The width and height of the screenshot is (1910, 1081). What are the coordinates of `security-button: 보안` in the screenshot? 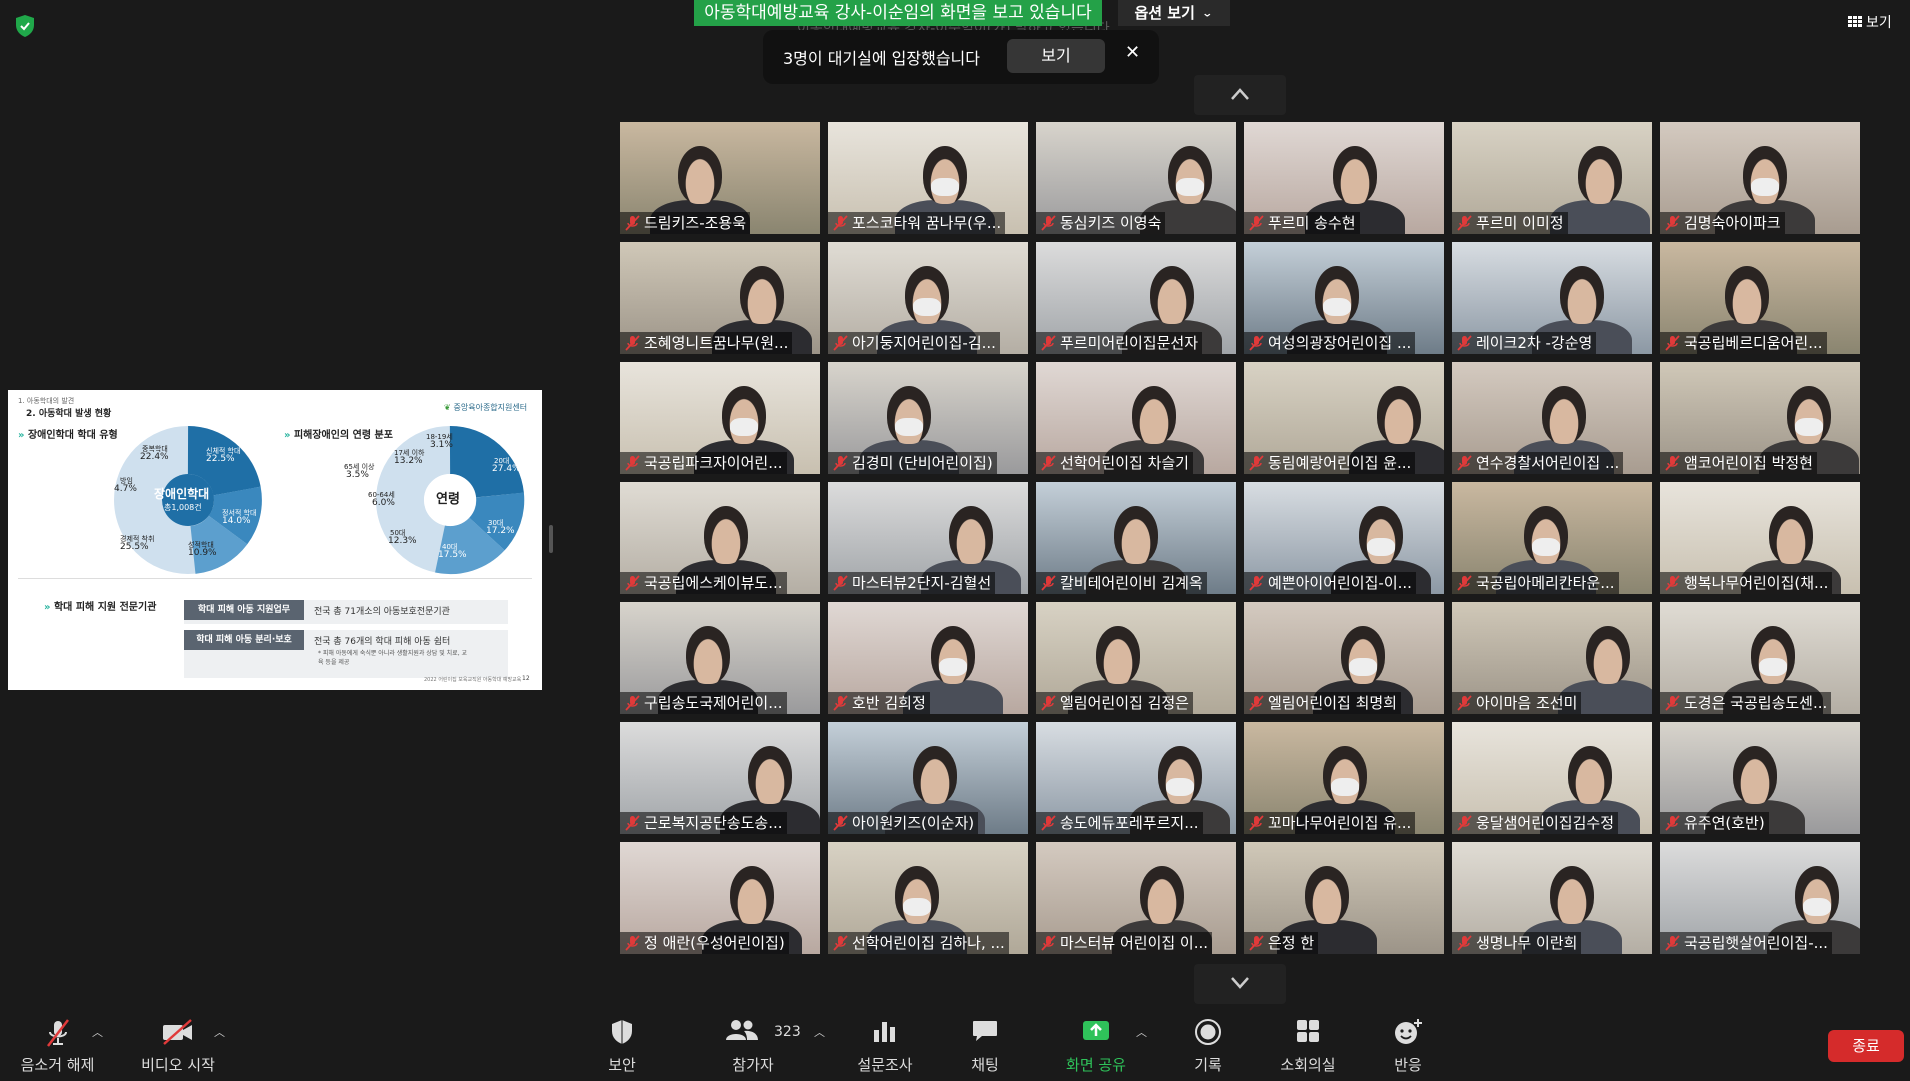 It's located at (622, 1044).